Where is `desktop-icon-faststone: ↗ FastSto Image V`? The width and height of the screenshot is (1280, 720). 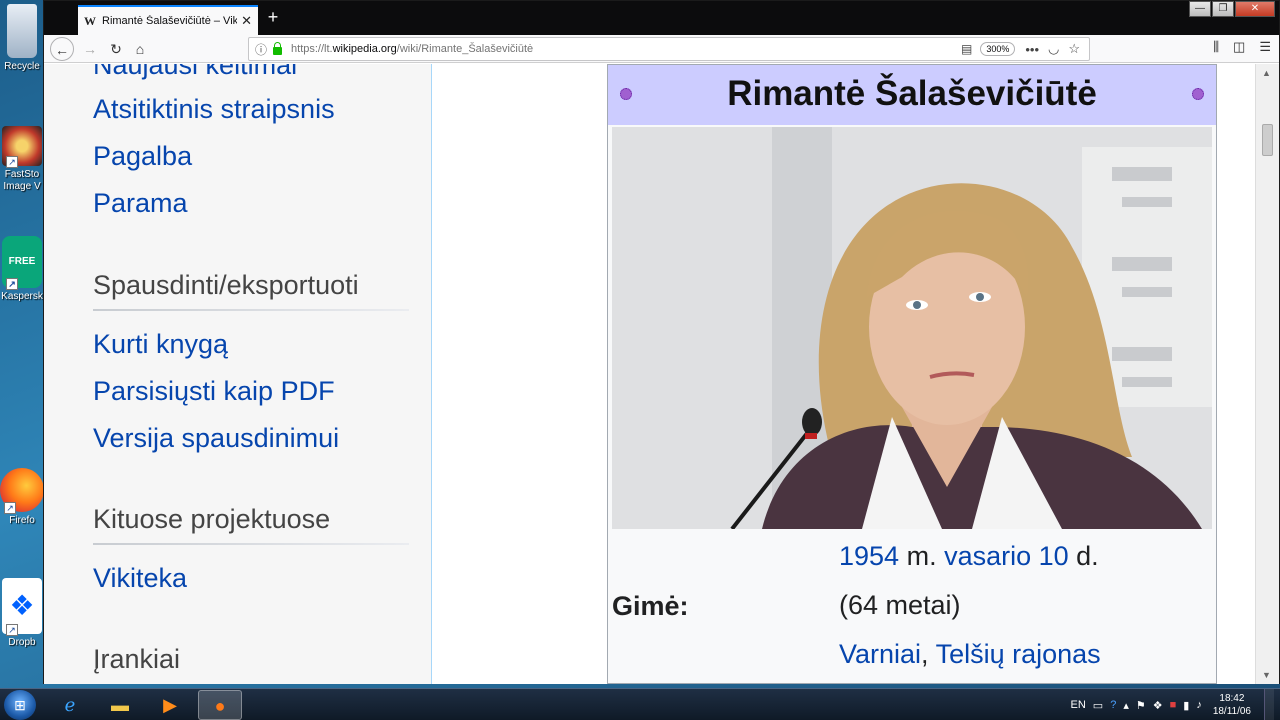 desktop-icon-faststone: ↗ FastSto Image V is located at coordinates (22, 159).